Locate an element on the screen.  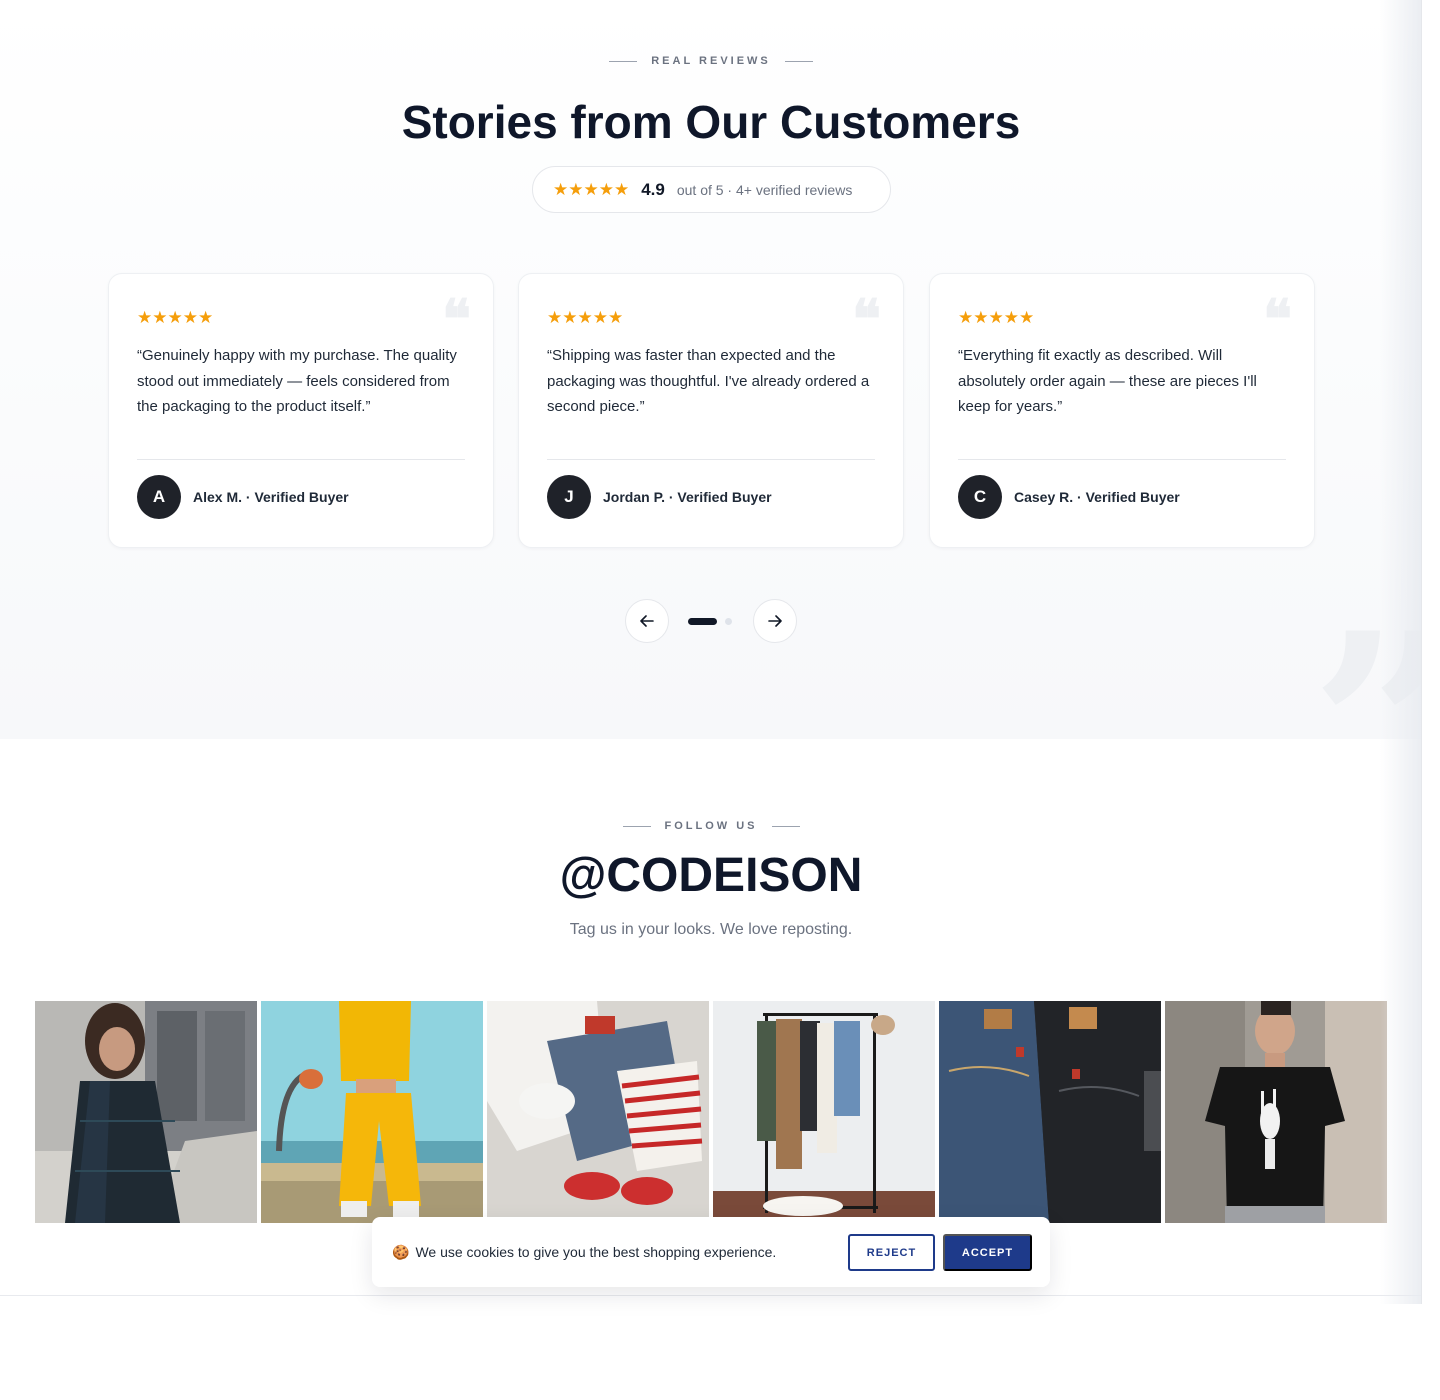
clothing-flatlay-photo is located at coordinates (598, 1112).